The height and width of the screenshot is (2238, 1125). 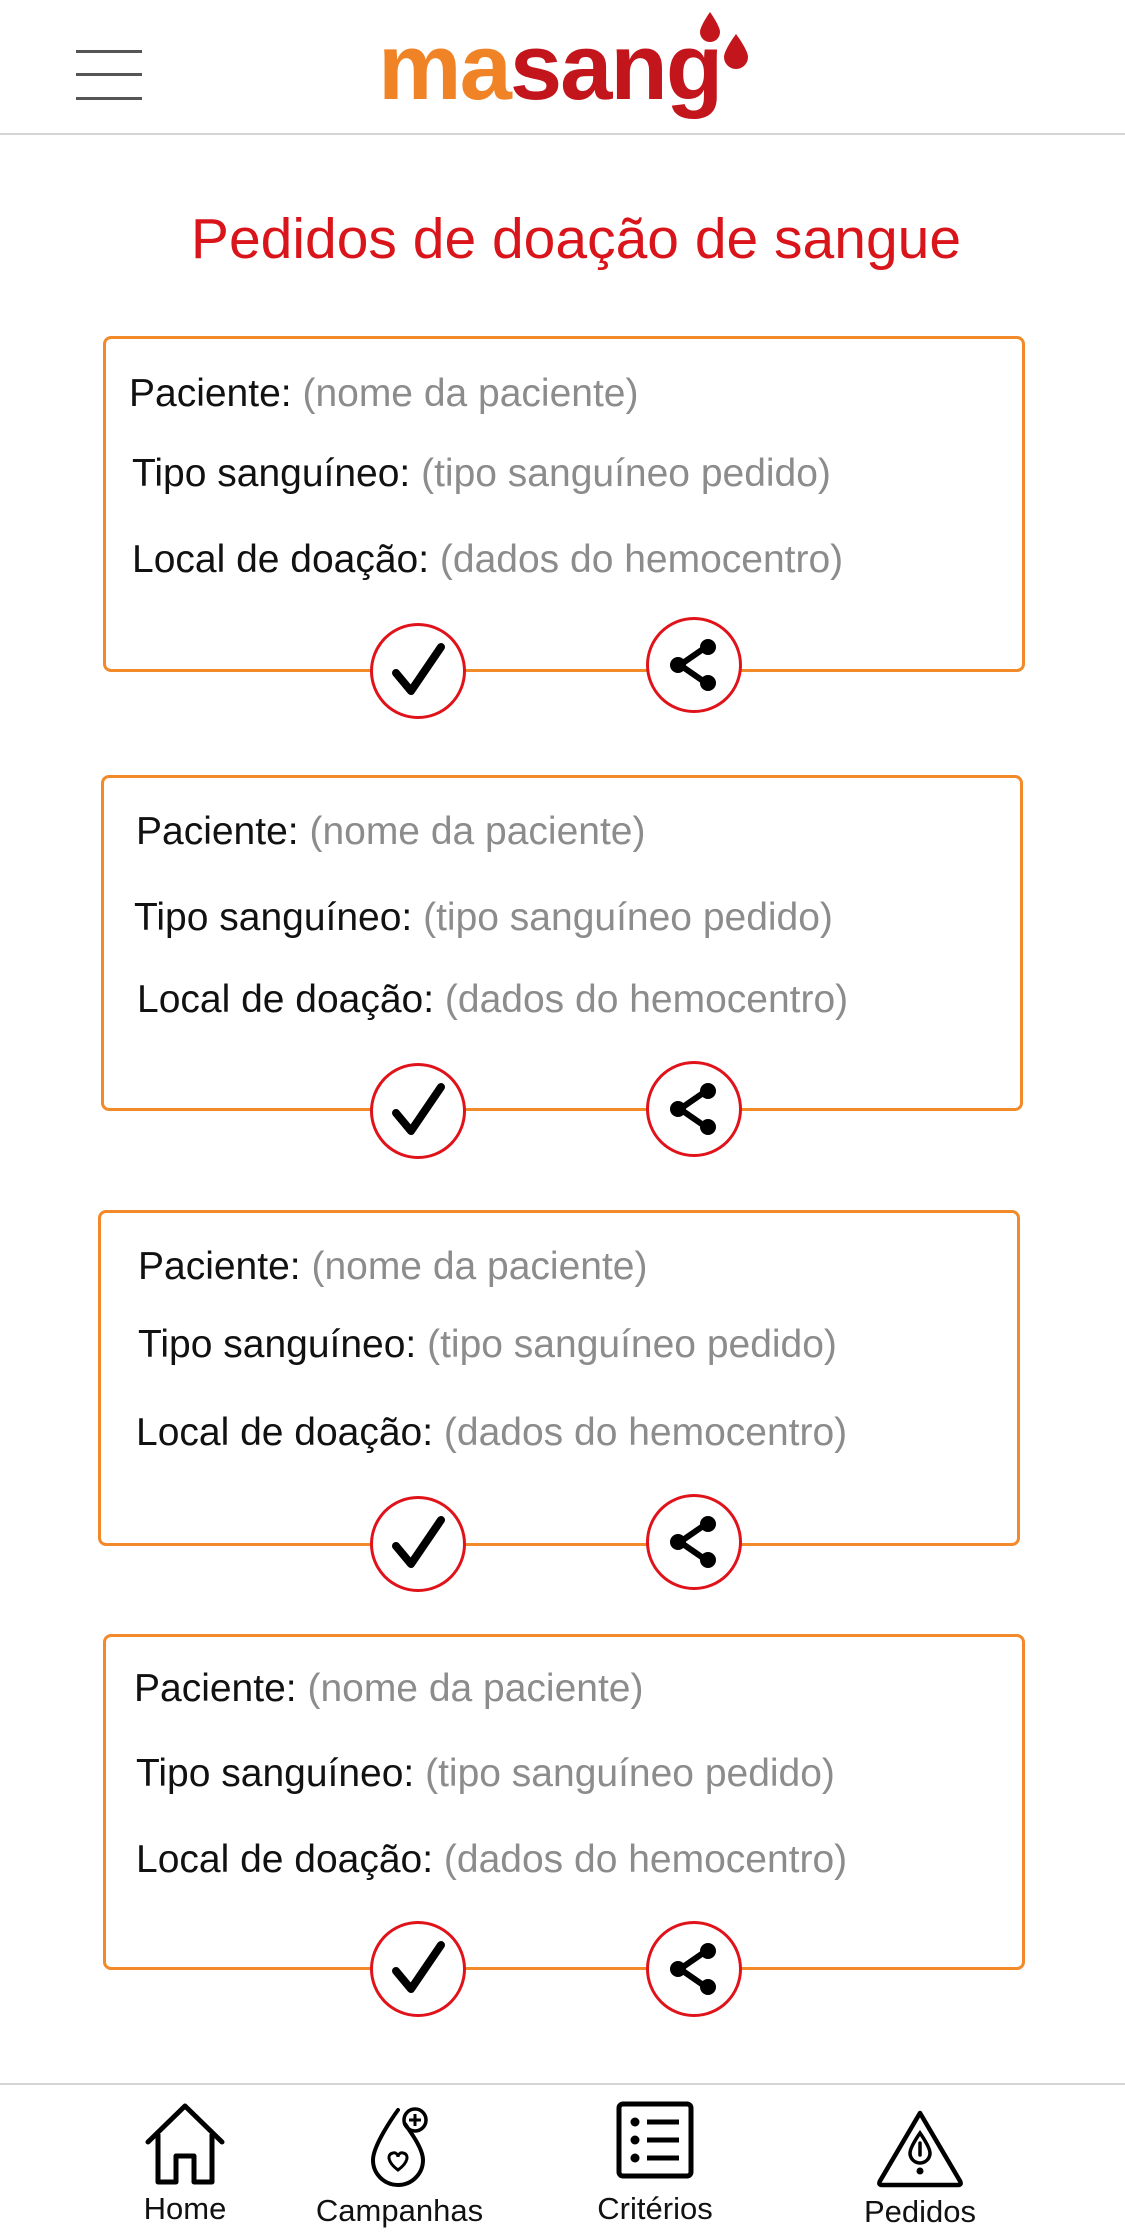 What do you see at coordinates (576, 239) in the screenshot?
I see `page-title: Pedidos de doação de sangue` at bounding box center [576, 239].